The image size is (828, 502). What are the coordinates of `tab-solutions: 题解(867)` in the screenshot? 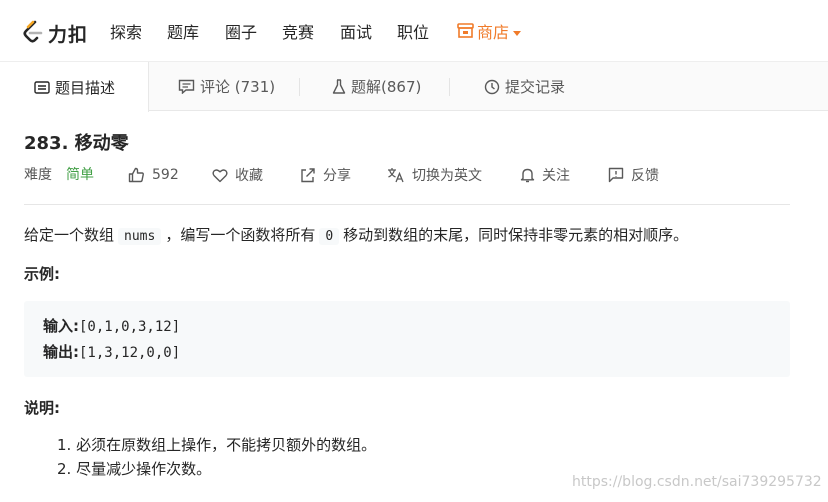 It's located at (376, 86).